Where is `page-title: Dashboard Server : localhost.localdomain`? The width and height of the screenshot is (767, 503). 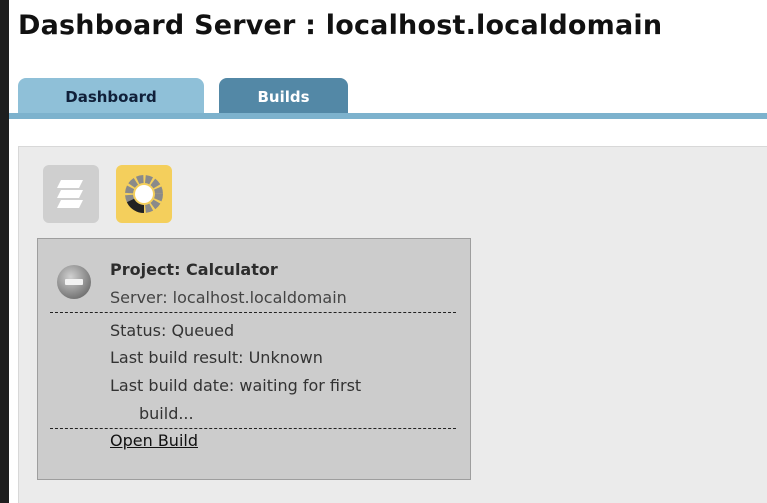 page-title: Dashboard Server : localhost.localdomain is located at coordinates (340, 25).